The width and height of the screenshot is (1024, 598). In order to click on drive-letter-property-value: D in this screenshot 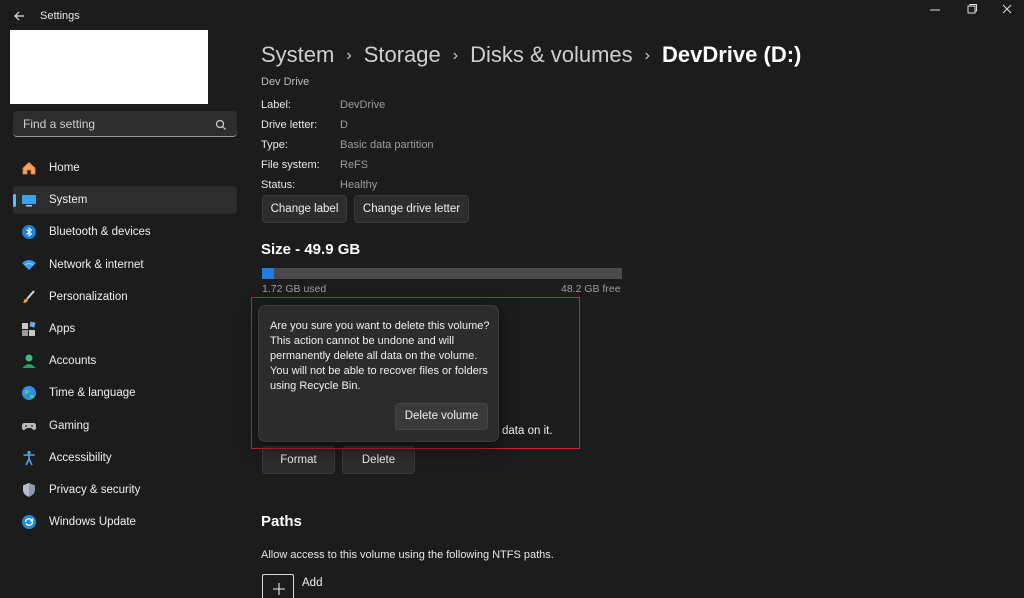, I will do `click(344, 125)`.